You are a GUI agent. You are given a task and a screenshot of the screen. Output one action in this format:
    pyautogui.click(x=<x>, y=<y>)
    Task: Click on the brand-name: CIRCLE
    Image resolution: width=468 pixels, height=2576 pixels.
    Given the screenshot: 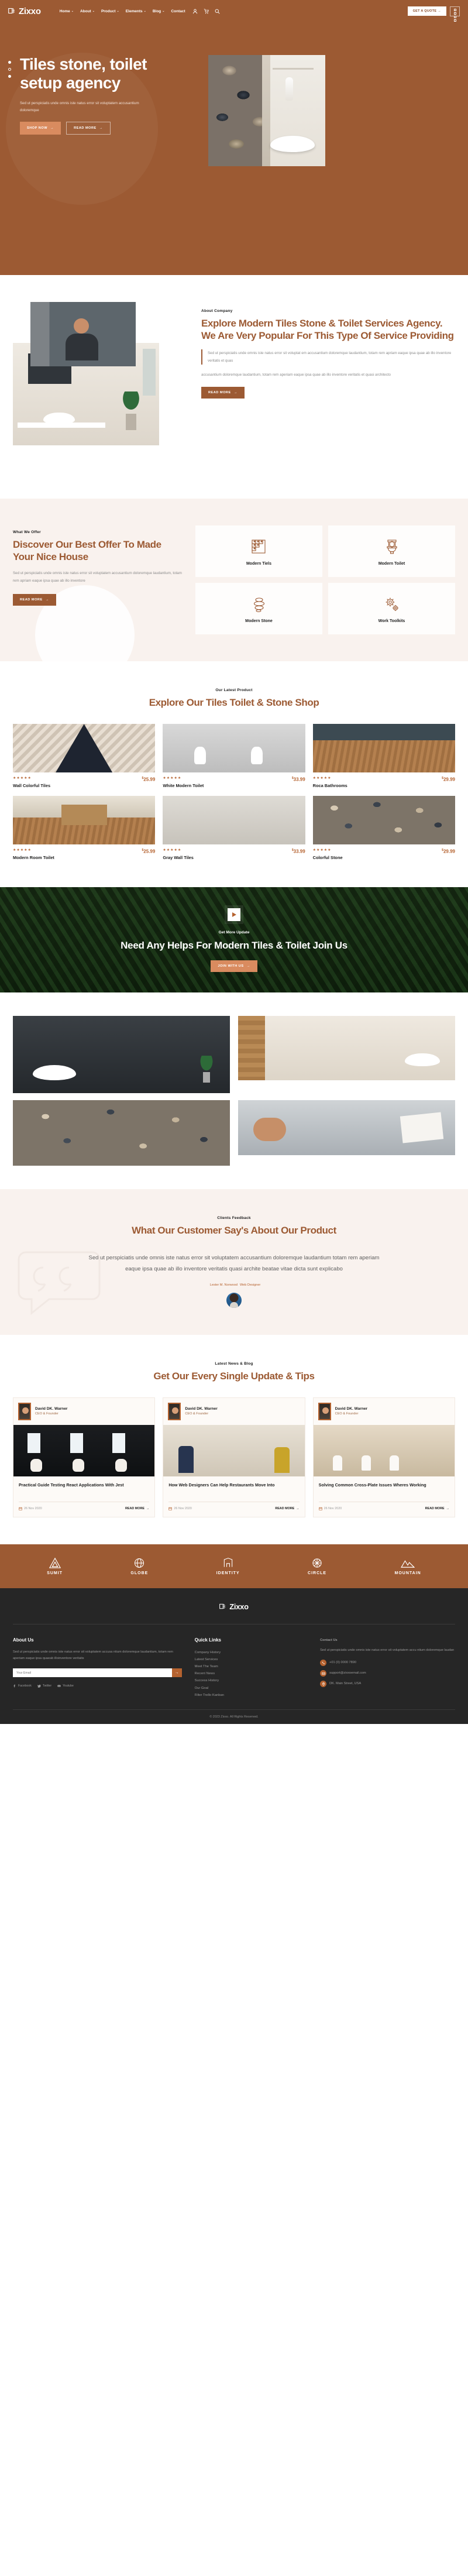 What is the action you would take?
    pyautogui.click(x=317, y=1573)
    